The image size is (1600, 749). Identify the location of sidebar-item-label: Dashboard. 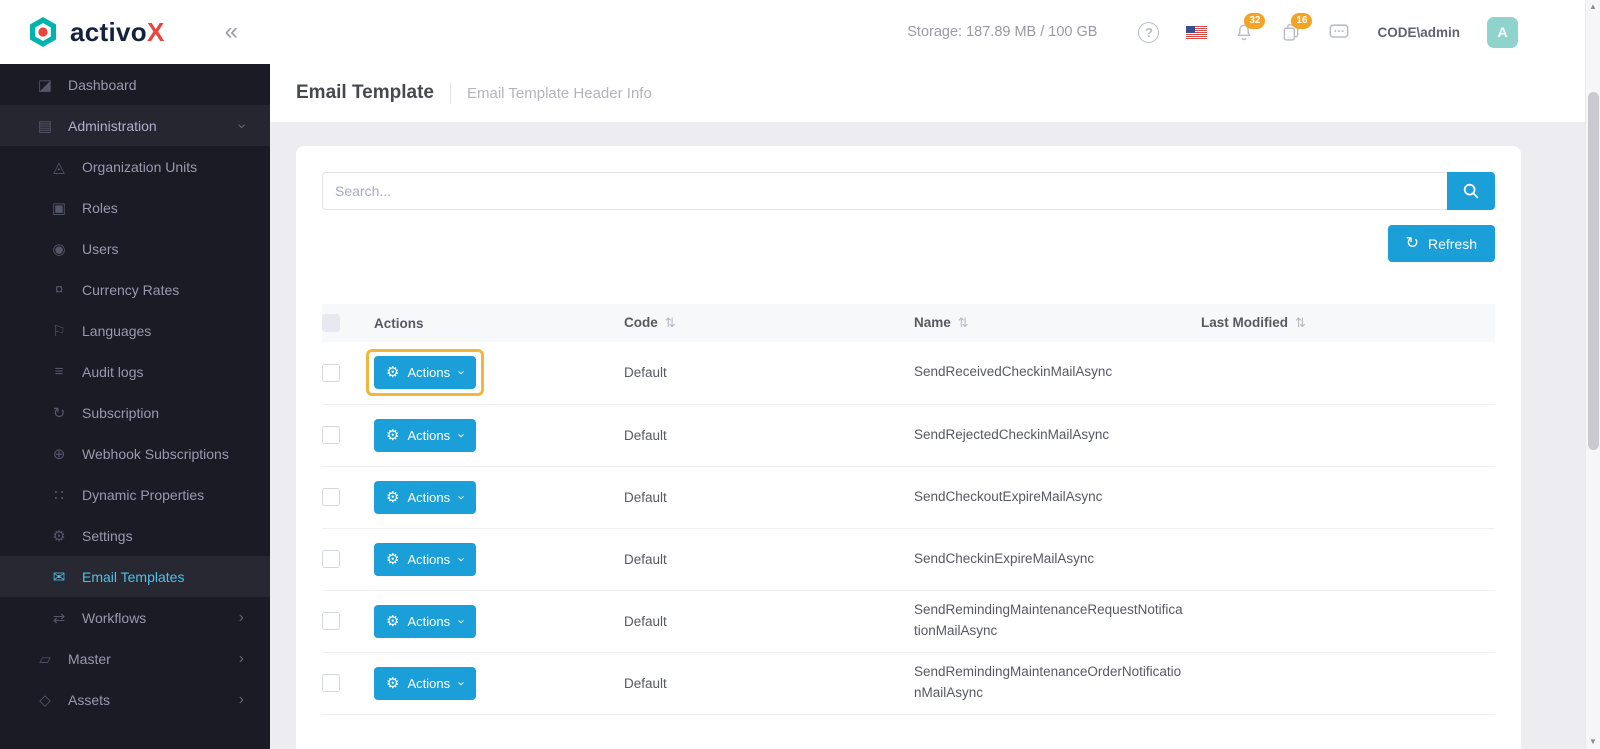
(102, 84).